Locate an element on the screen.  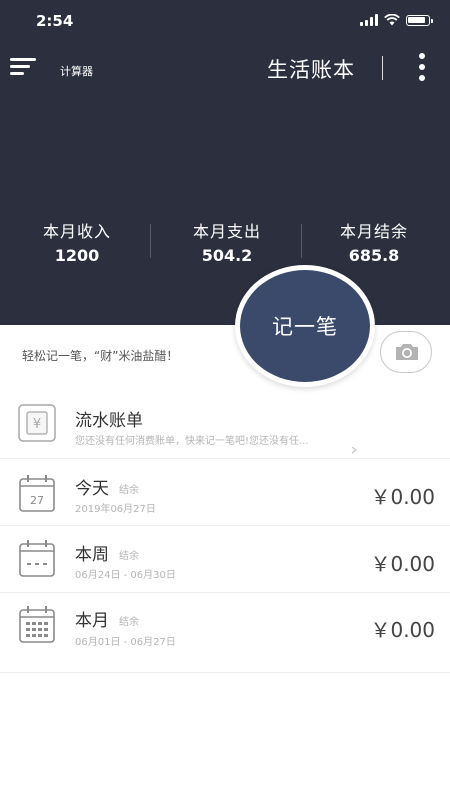
bill-icon: ¥ is located at coordinates (37, 423).